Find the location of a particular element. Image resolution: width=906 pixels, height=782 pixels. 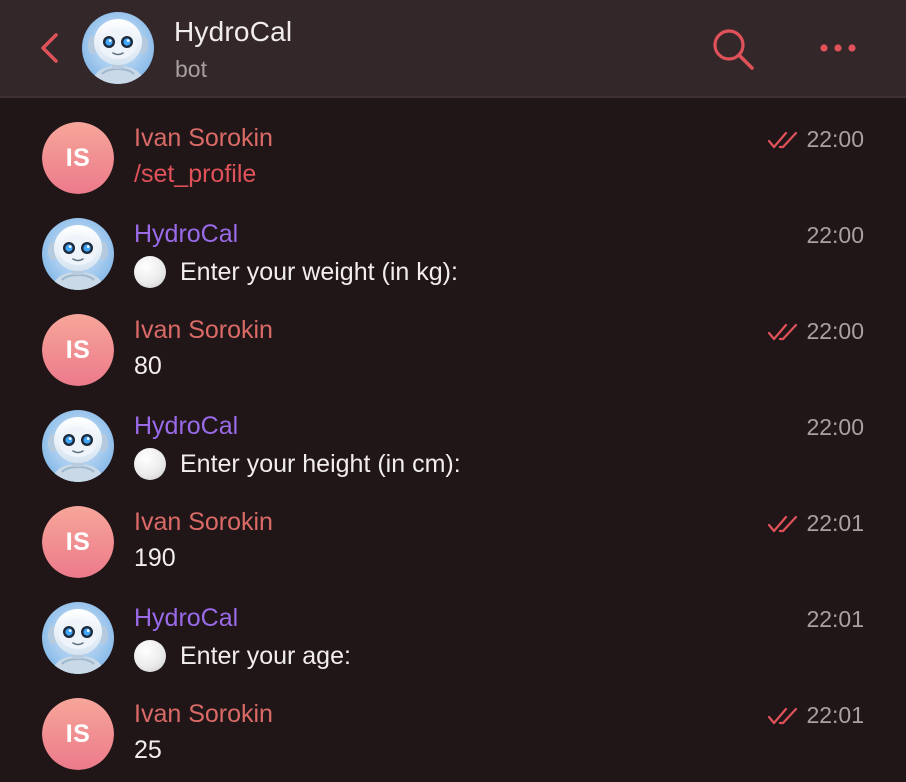

message-text: 80 is located at coordinates (148, 366).